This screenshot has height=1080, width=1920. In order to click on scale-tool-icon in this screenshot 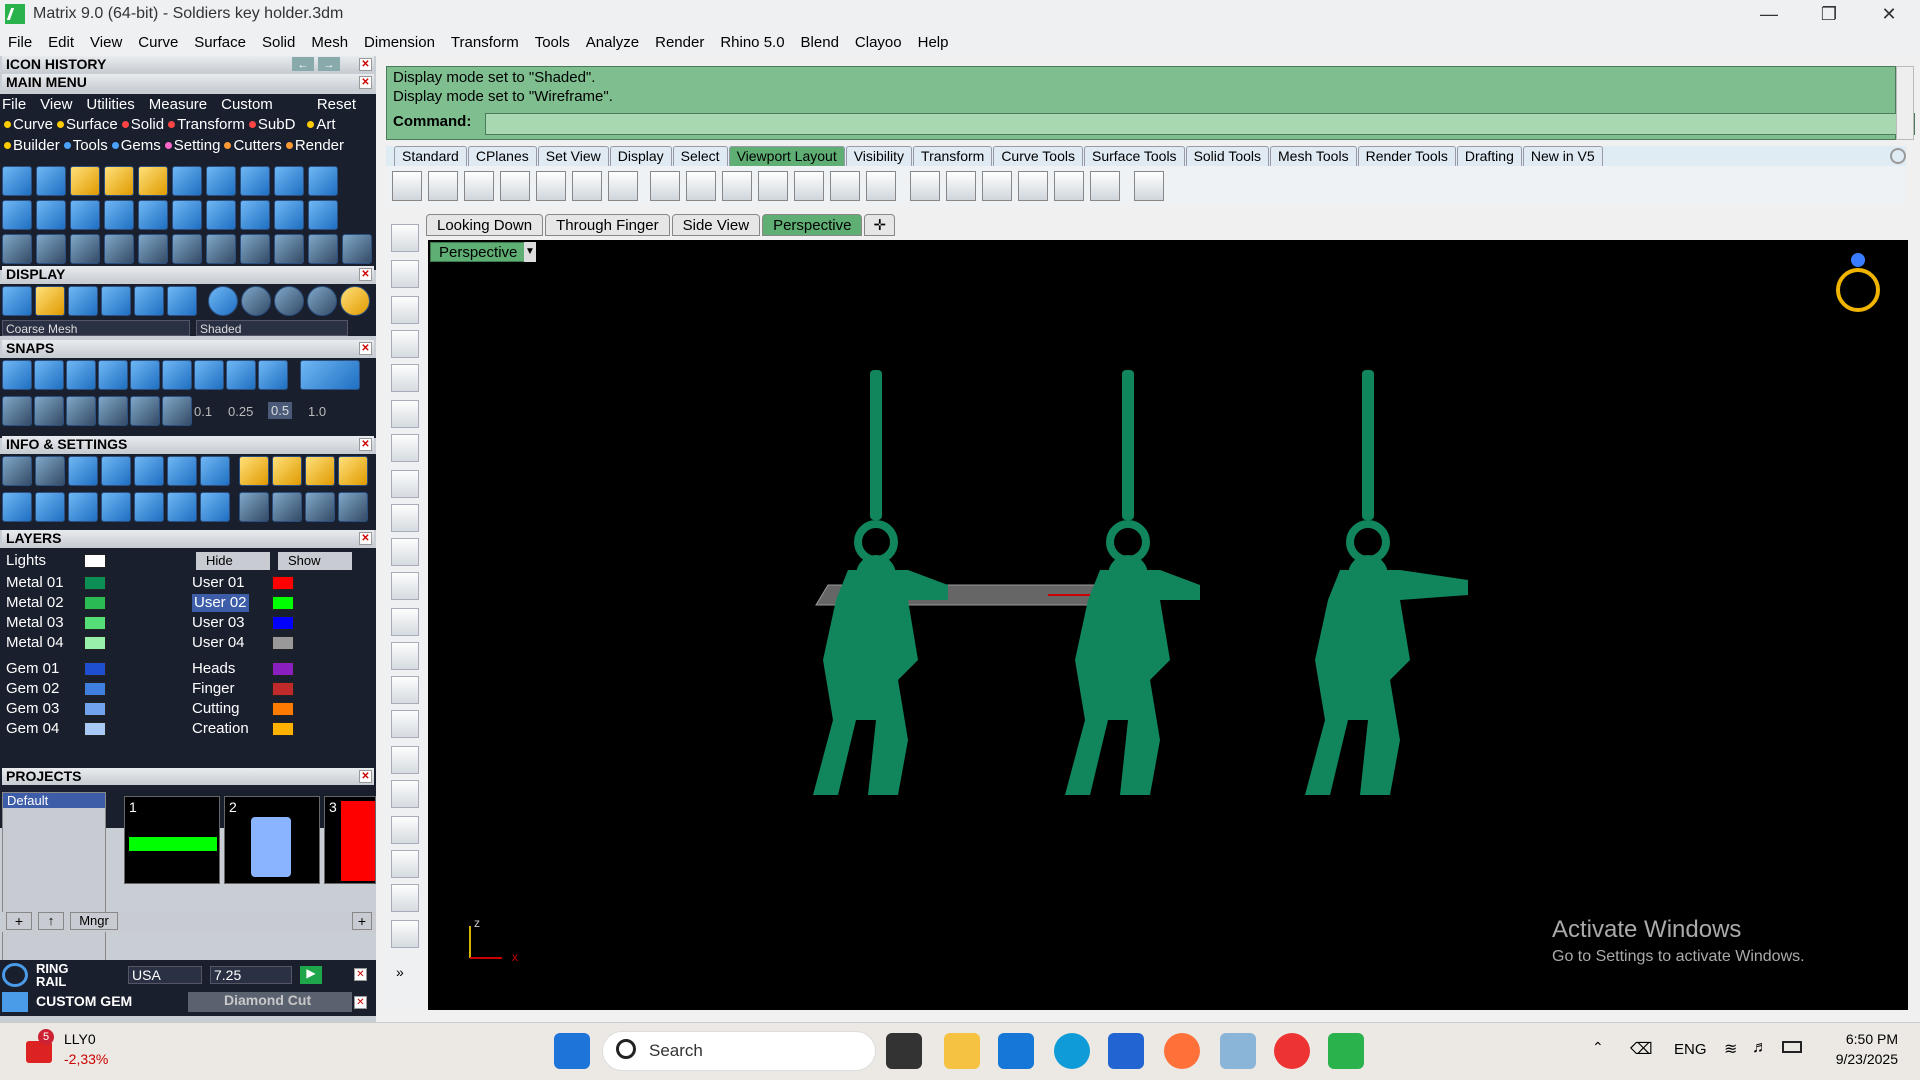, I will do `click(187, 249)`.